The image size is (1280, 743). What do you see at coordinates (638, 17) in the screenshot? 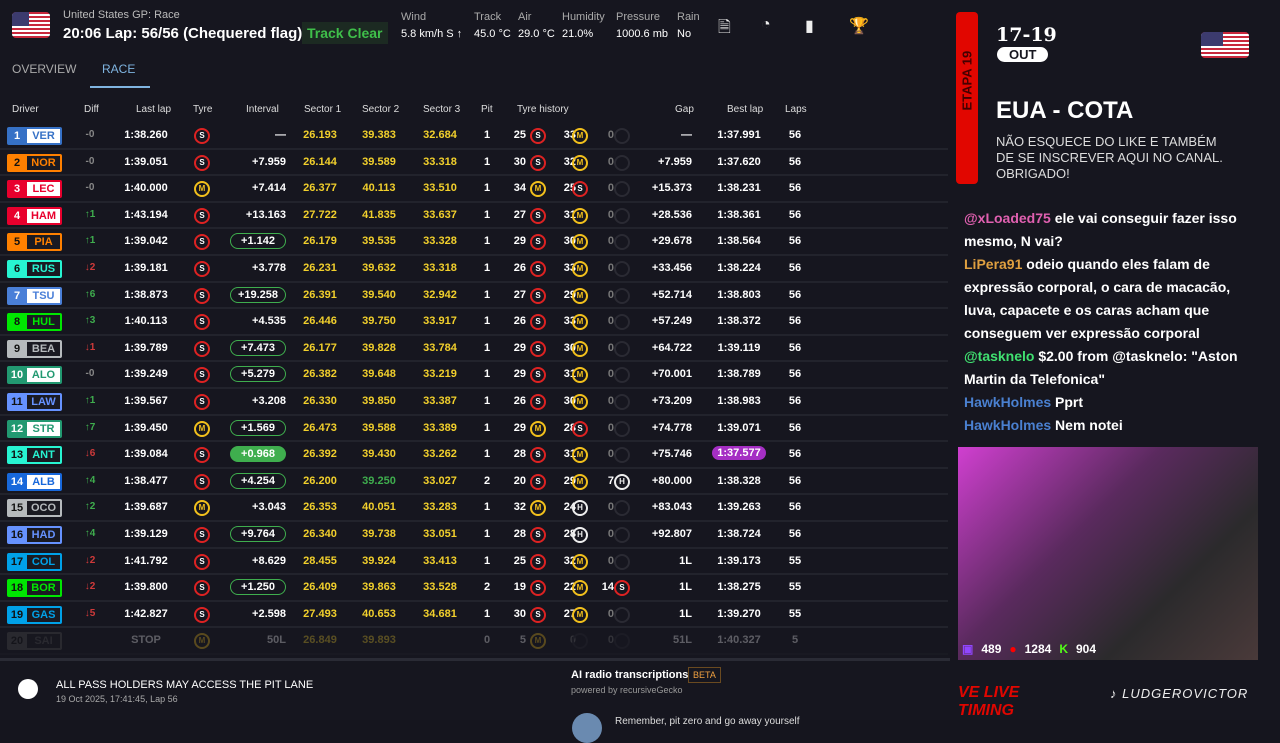
I see `weather-label: Pressure` at bounding box center [638, 17].